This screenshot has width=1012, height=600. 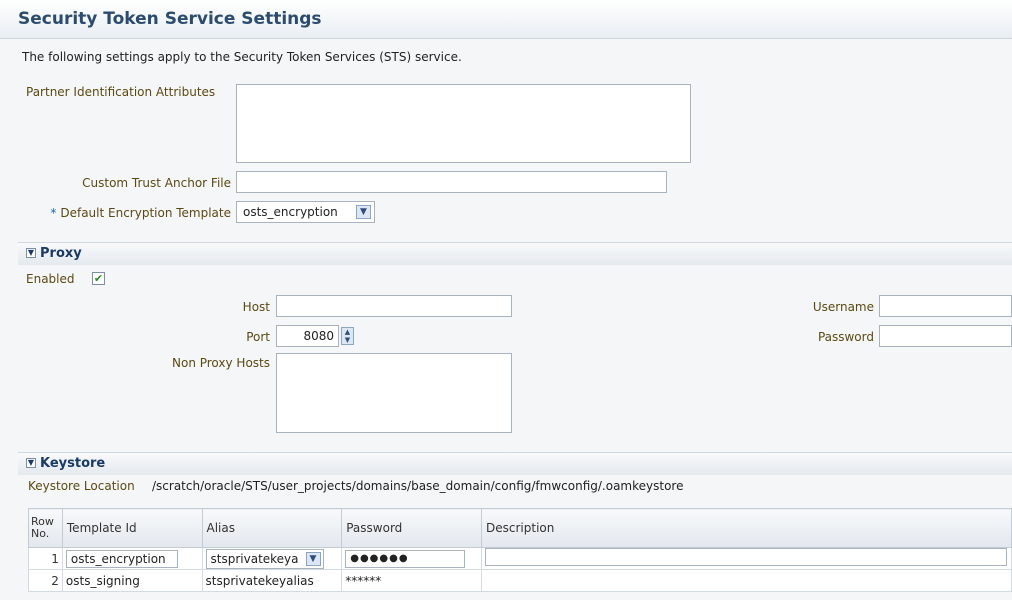 What do you see at coordinates (945, 336) in the screenshot?
I see `password-input` at bounding box center [945, 336].